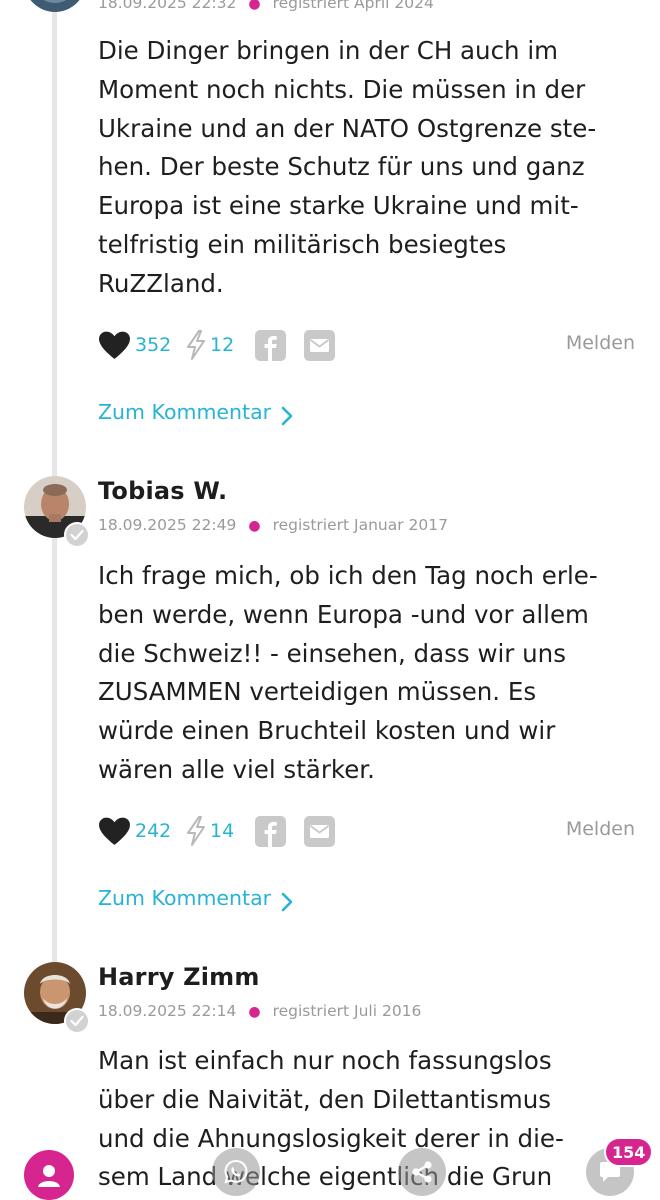  What do you see at coordinates (368, 831) in the screenshot?
I see `comment-actions: 242 14 Melden` at bounding box center [368, 831].